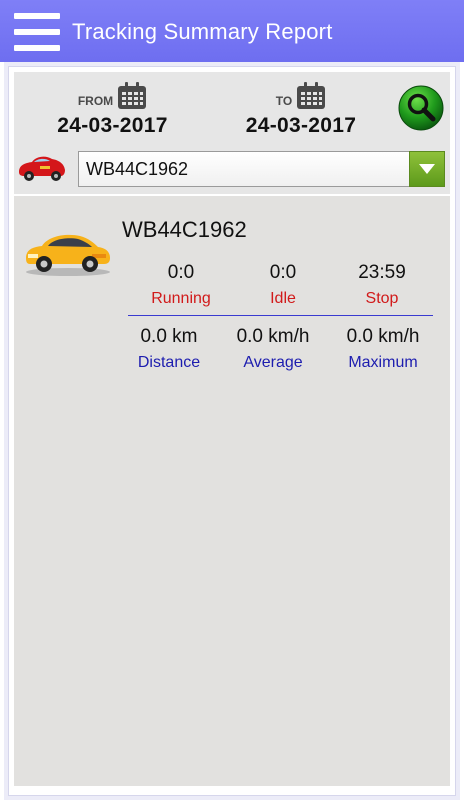  I want to click on to-date-value: 24-03-2017, so click(301, 125).